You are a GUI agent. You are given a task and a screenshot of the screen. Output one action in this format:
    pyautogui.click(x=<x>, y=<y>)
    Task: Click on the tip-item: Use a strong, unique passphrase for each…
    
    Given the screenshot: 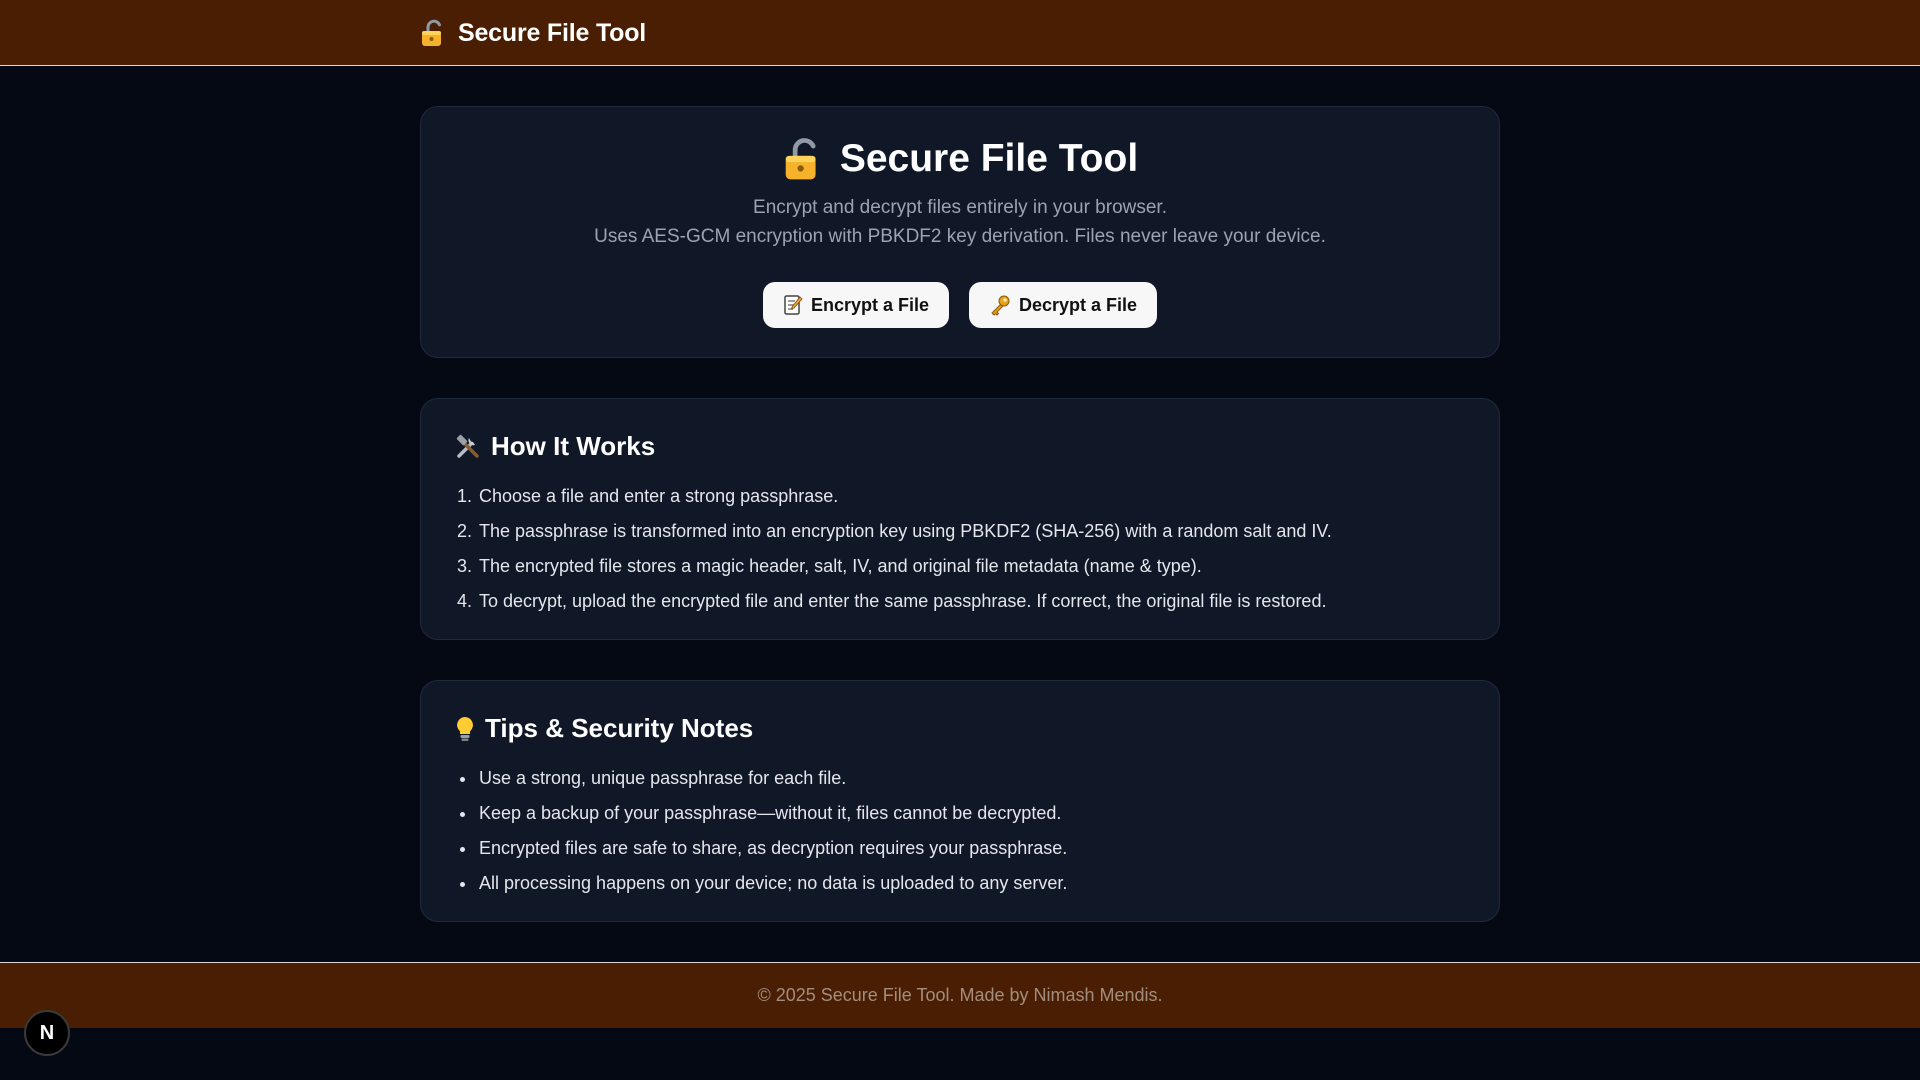 What is the action you would take?
    pyautogui.click(x=973, y=778)
    